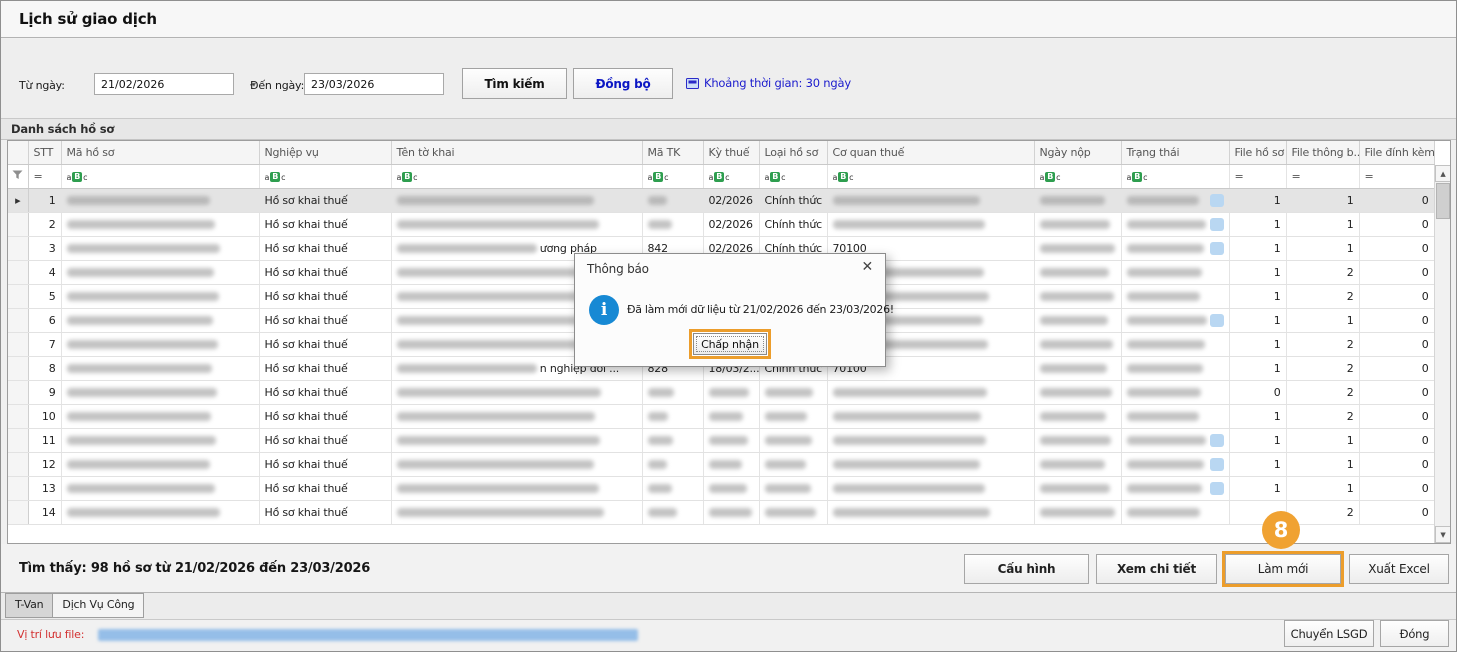 This screenshot has width=1457, height=652. I want to click on column-header-co_quan_thue: Cơ quan thuế, so click(931, 153).